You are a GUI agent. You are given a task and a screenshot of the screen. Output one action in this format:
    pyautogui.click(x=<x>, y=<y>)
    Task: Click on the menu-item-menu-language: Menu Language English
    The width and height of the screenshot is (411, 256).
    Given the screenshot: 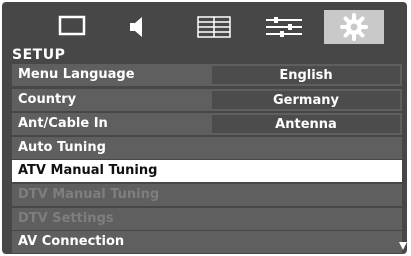 What is the action you would take?
    pyautogui.click(x=207, y=75)
    